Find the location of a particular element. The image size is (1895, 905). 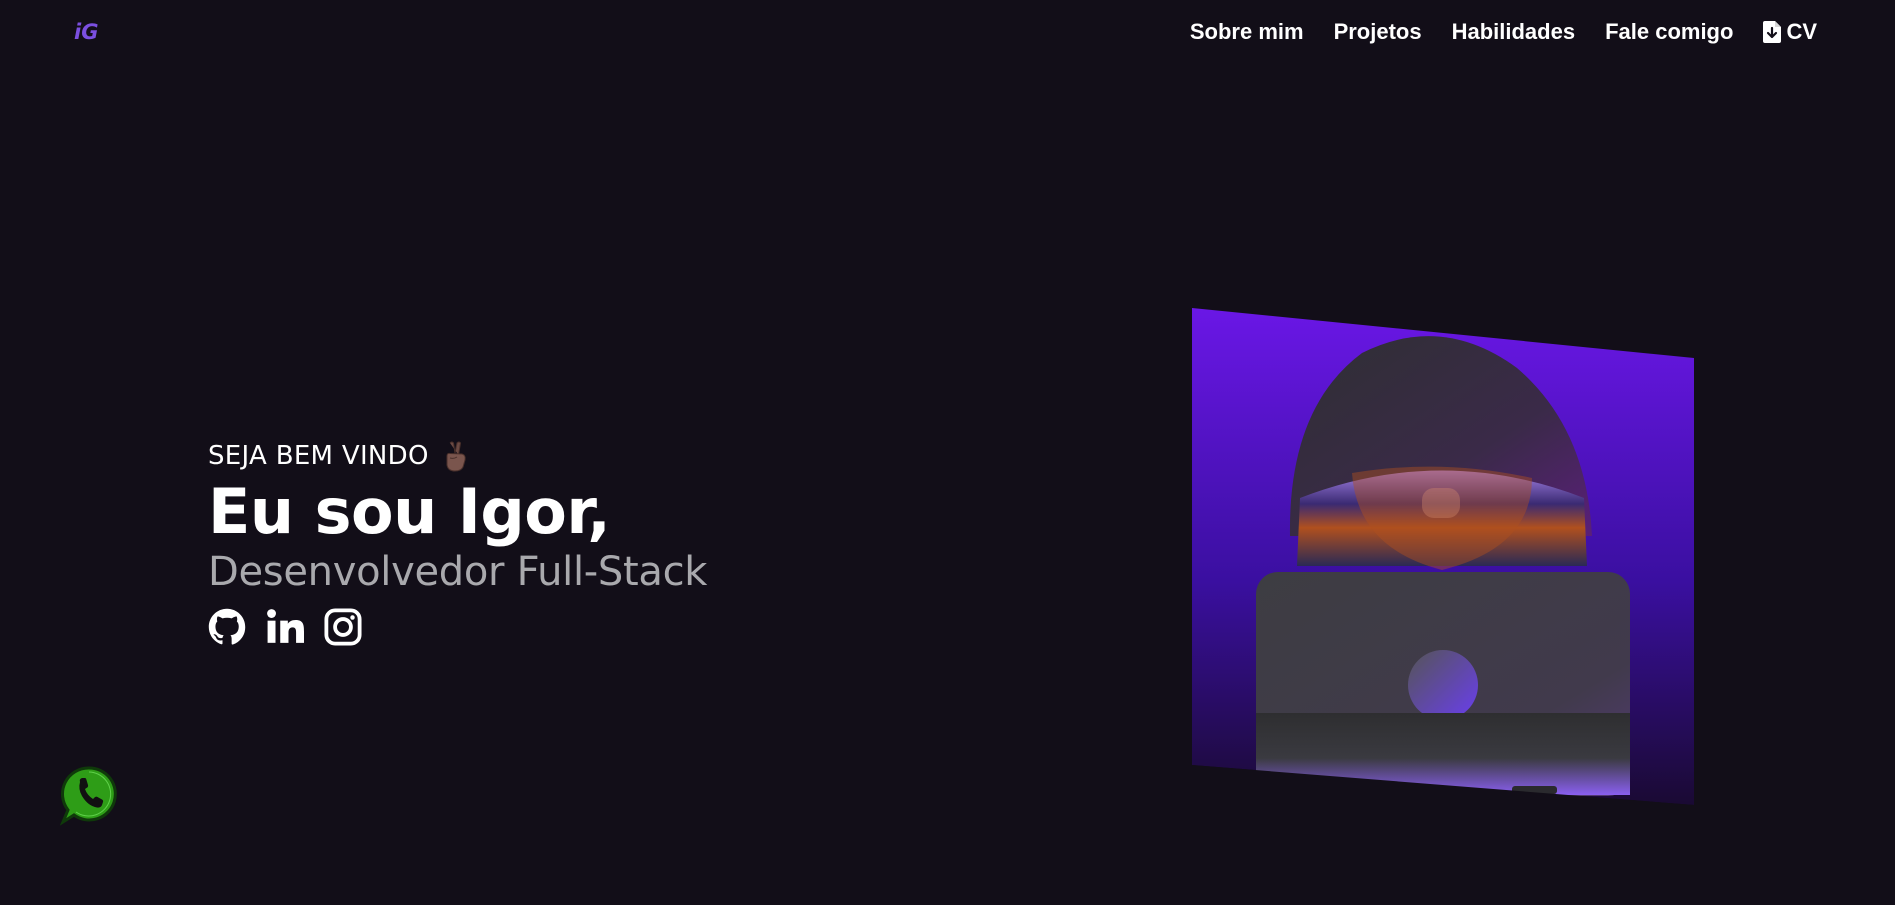

social-links is located at coordinates (457, 627).